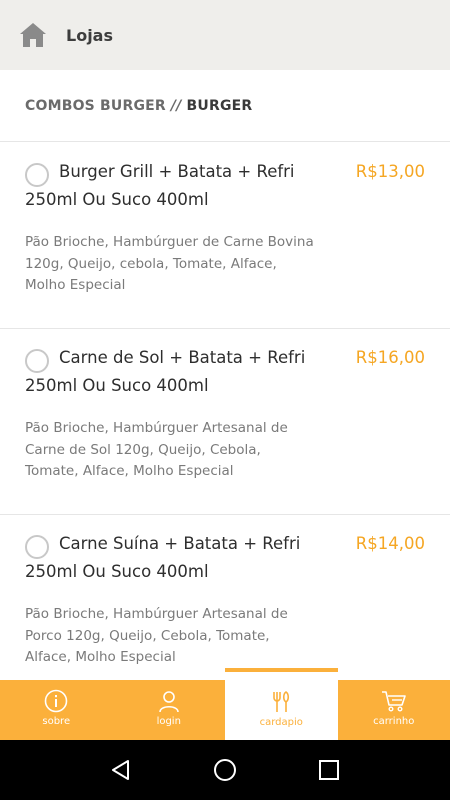 Image resolution: width=450 pixels, height=800 pixels. I want to click on user-icon, so click(168, 702).